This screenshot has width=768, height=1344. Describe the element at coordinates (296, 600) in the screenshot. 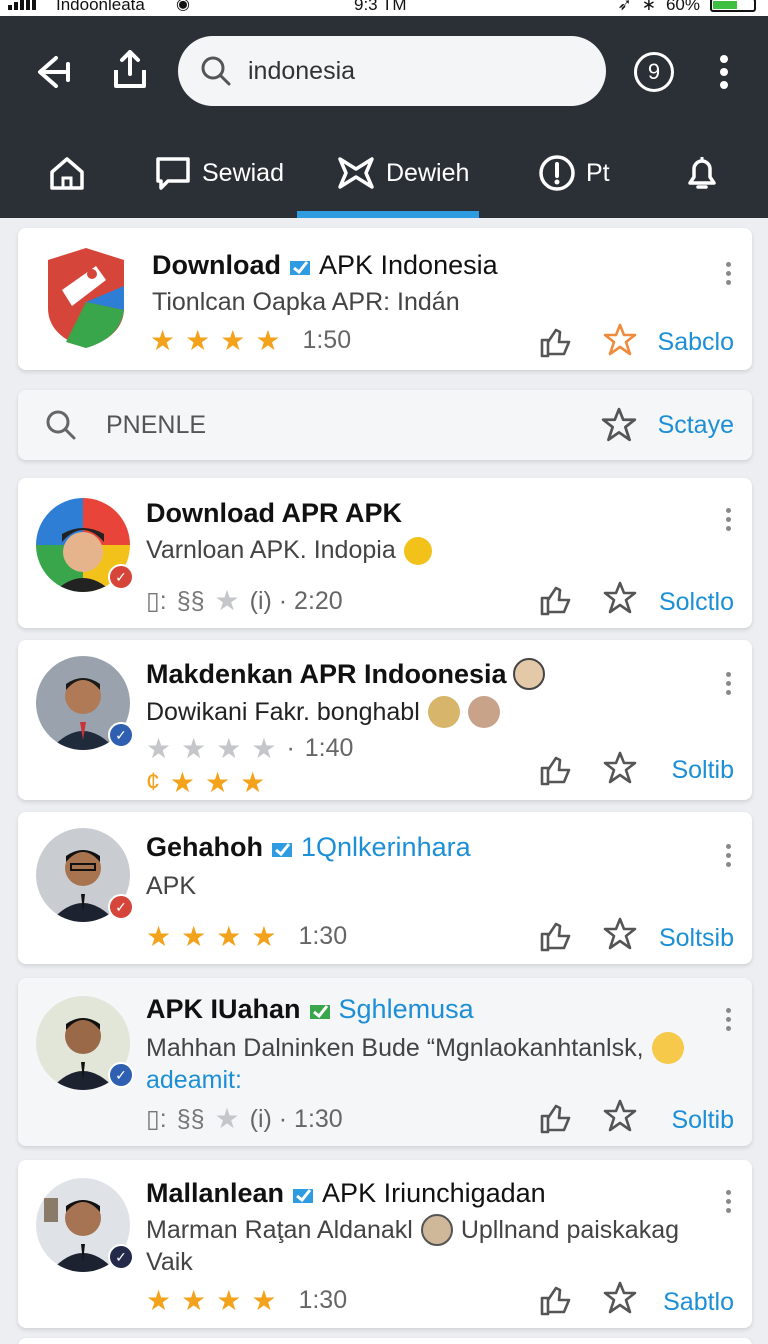

I see `meta-text: (i) · 2:20` at that location.